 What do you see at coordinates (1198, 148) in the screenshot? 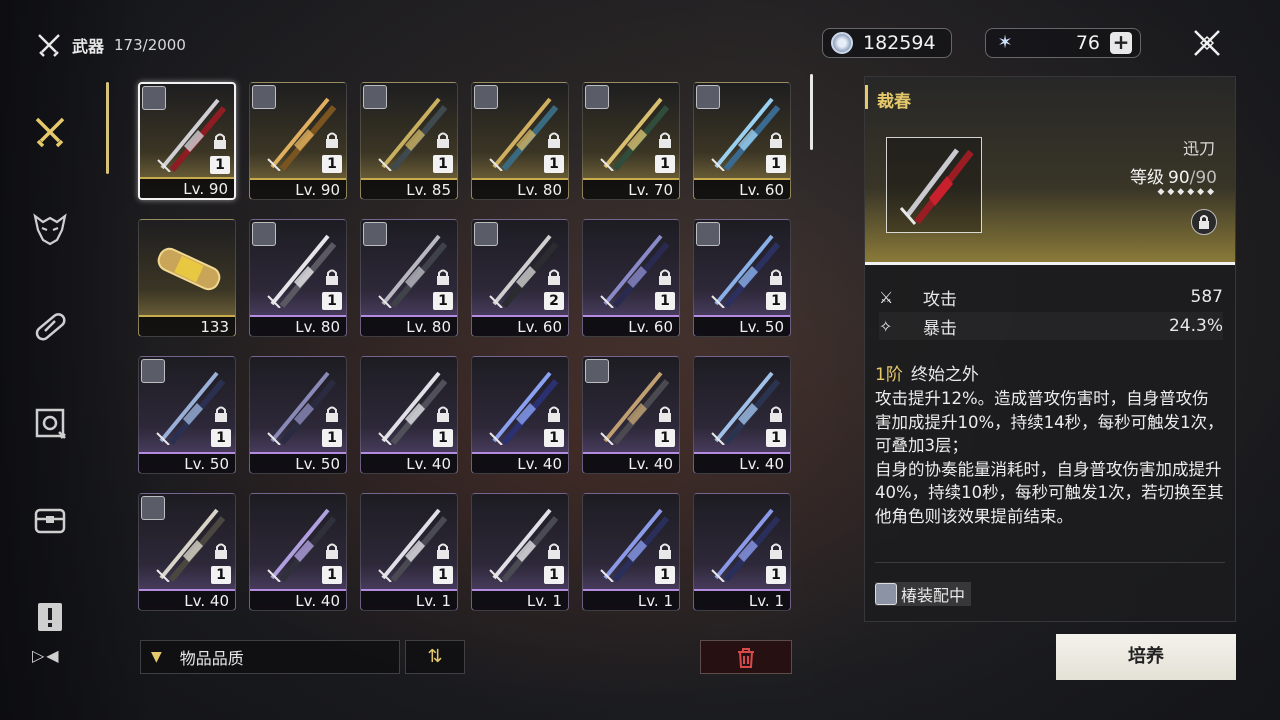
I see `weapon-type: 迅刀` at bounding box center [1198, 148].